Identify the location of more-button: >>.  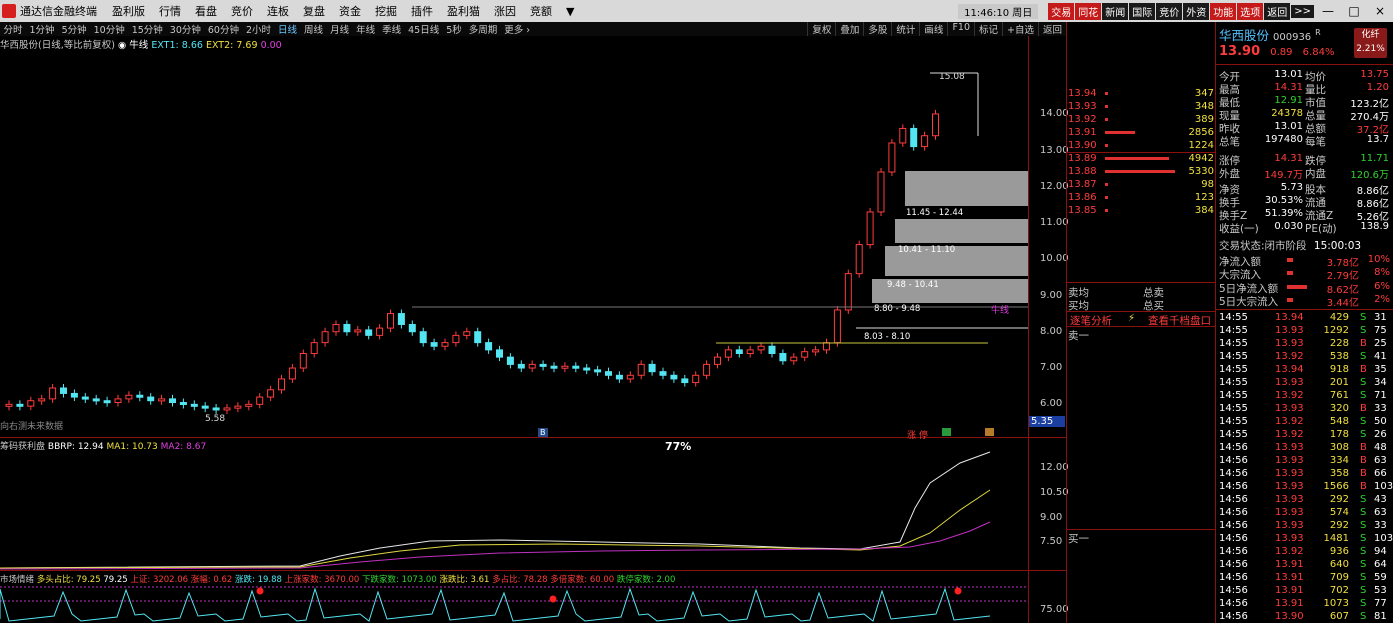
(1302, 11).